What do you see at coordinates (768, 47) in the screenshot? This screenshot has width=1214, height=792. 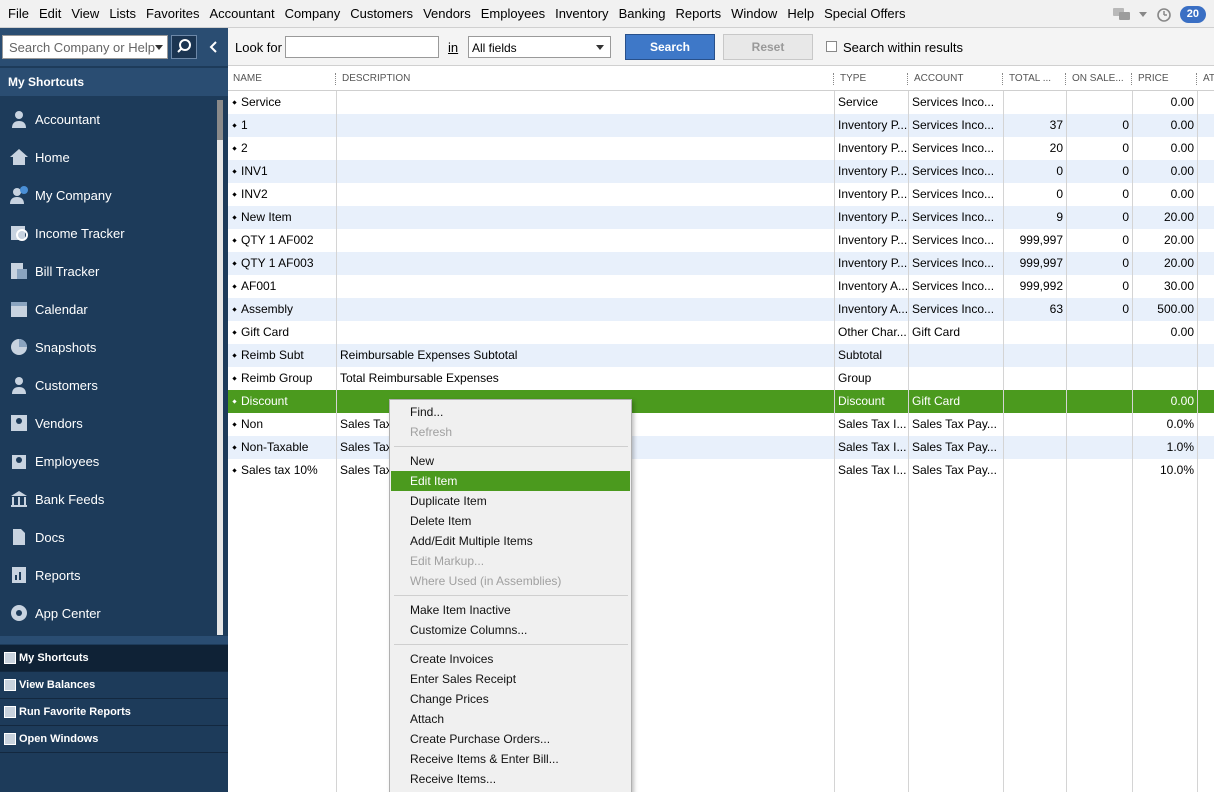 I see `reset-button: Reset` at bounding box center [768, 47].